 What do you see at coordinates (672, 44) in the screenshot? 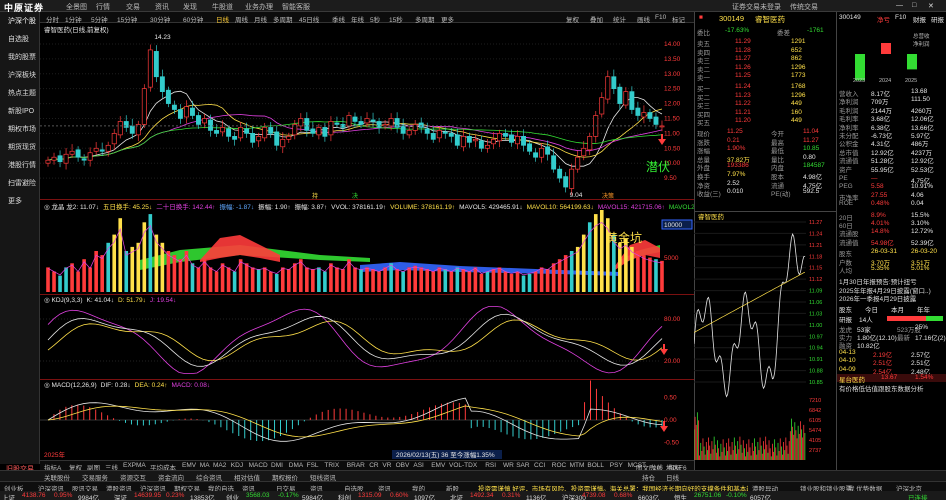
I see `price-axis-label: 14.00` at bounding box center [672, 44].